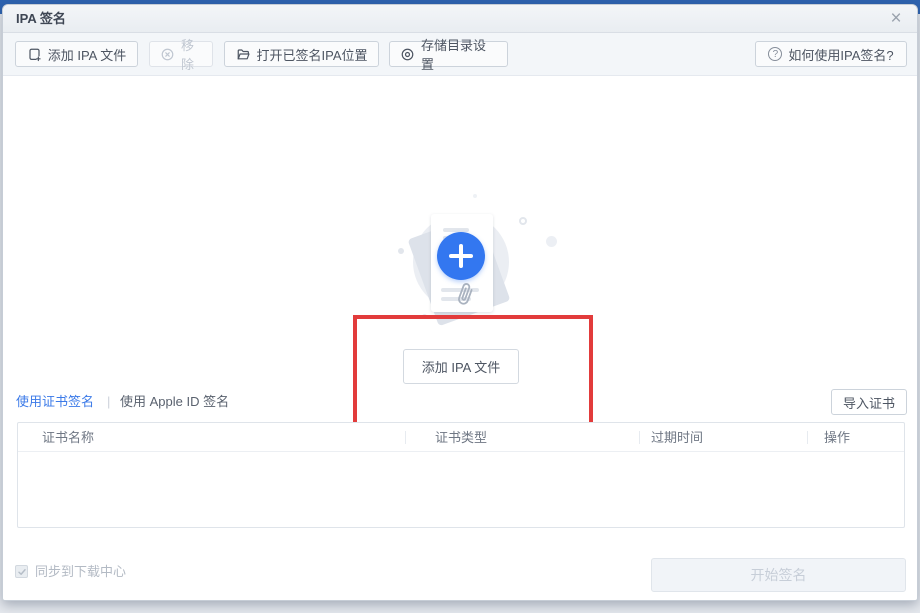  I want to click on tab-certificate-sign: 使用证书签名, so click(55, 402).